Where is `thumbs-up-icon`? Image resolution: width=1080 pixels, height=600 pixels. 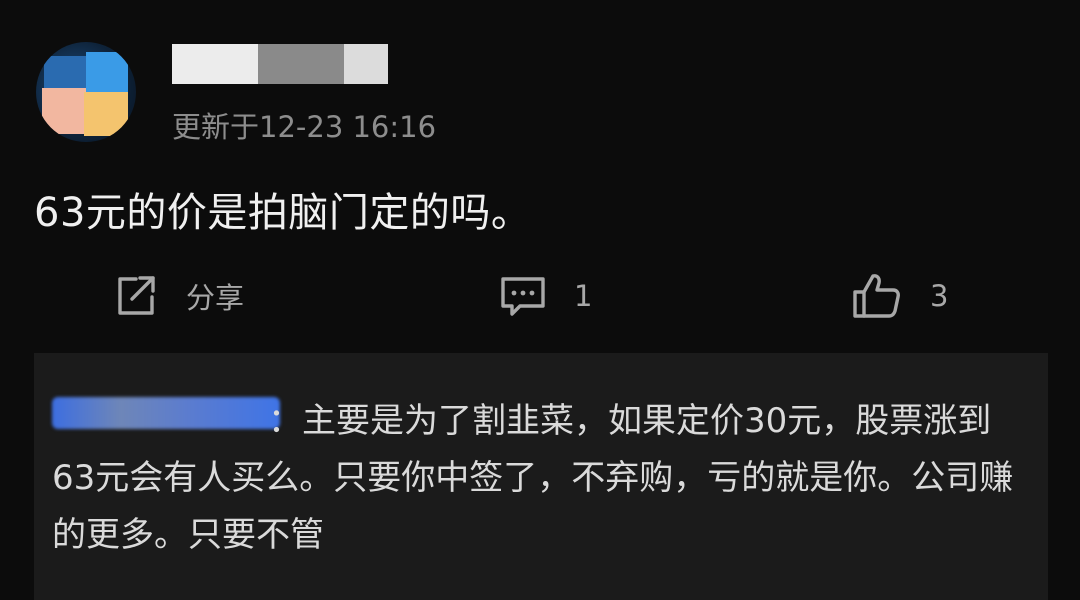
thumbs-up-icon is located at coordinates (876, 296).